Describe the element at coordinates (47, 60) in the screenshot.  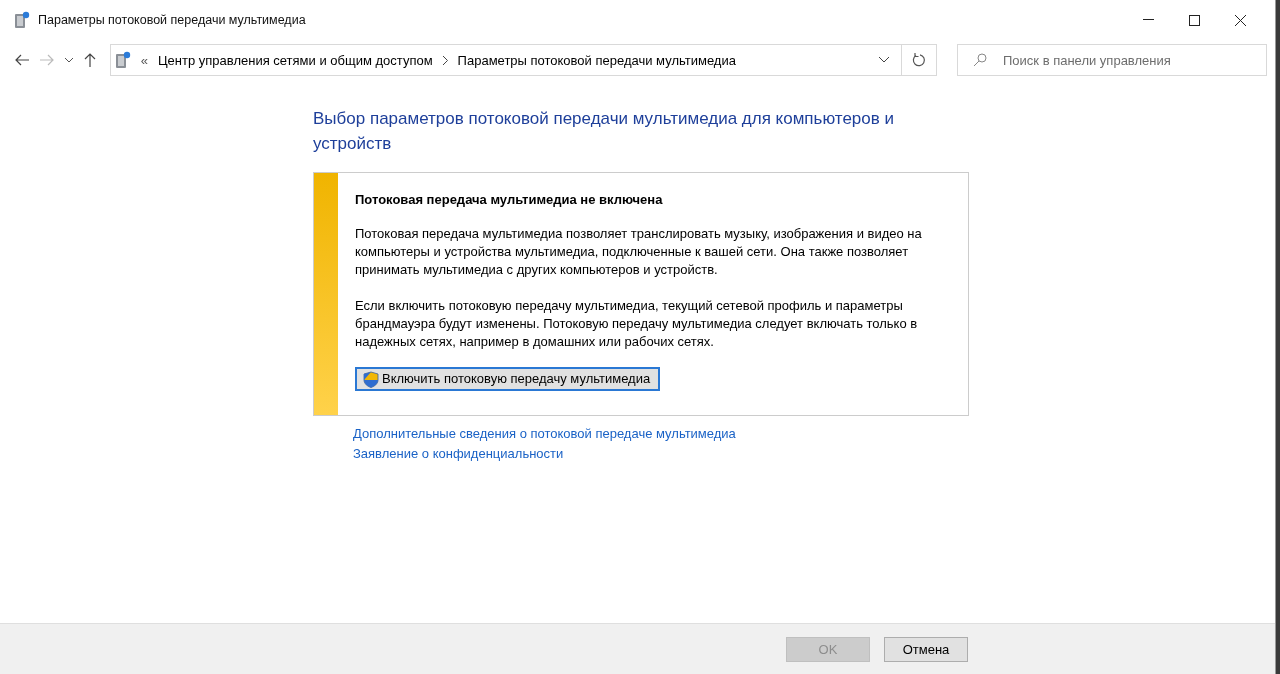
I see `forward-arrow-icon` at that location.